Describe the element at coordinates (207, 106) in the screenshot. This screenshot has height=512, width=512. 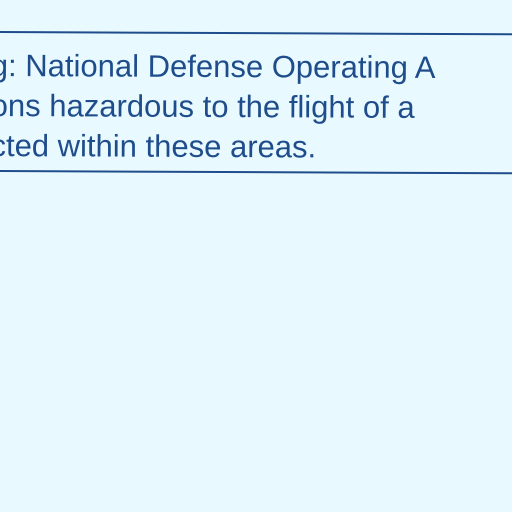
I see `notice-line-2: ons hazardous to the flight of a` at that location.